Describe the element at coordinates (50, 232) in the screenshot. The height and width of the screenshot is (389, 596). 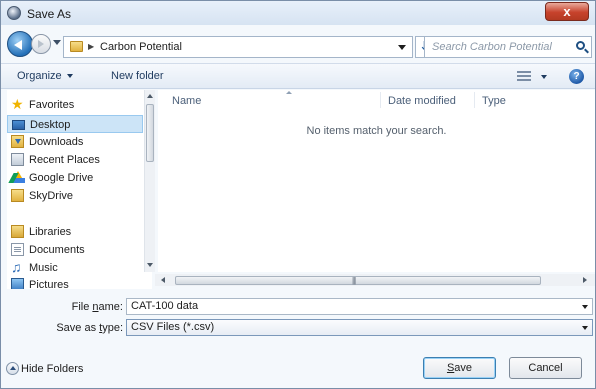
I see `nav-libraries-label: Libraries` at that location.